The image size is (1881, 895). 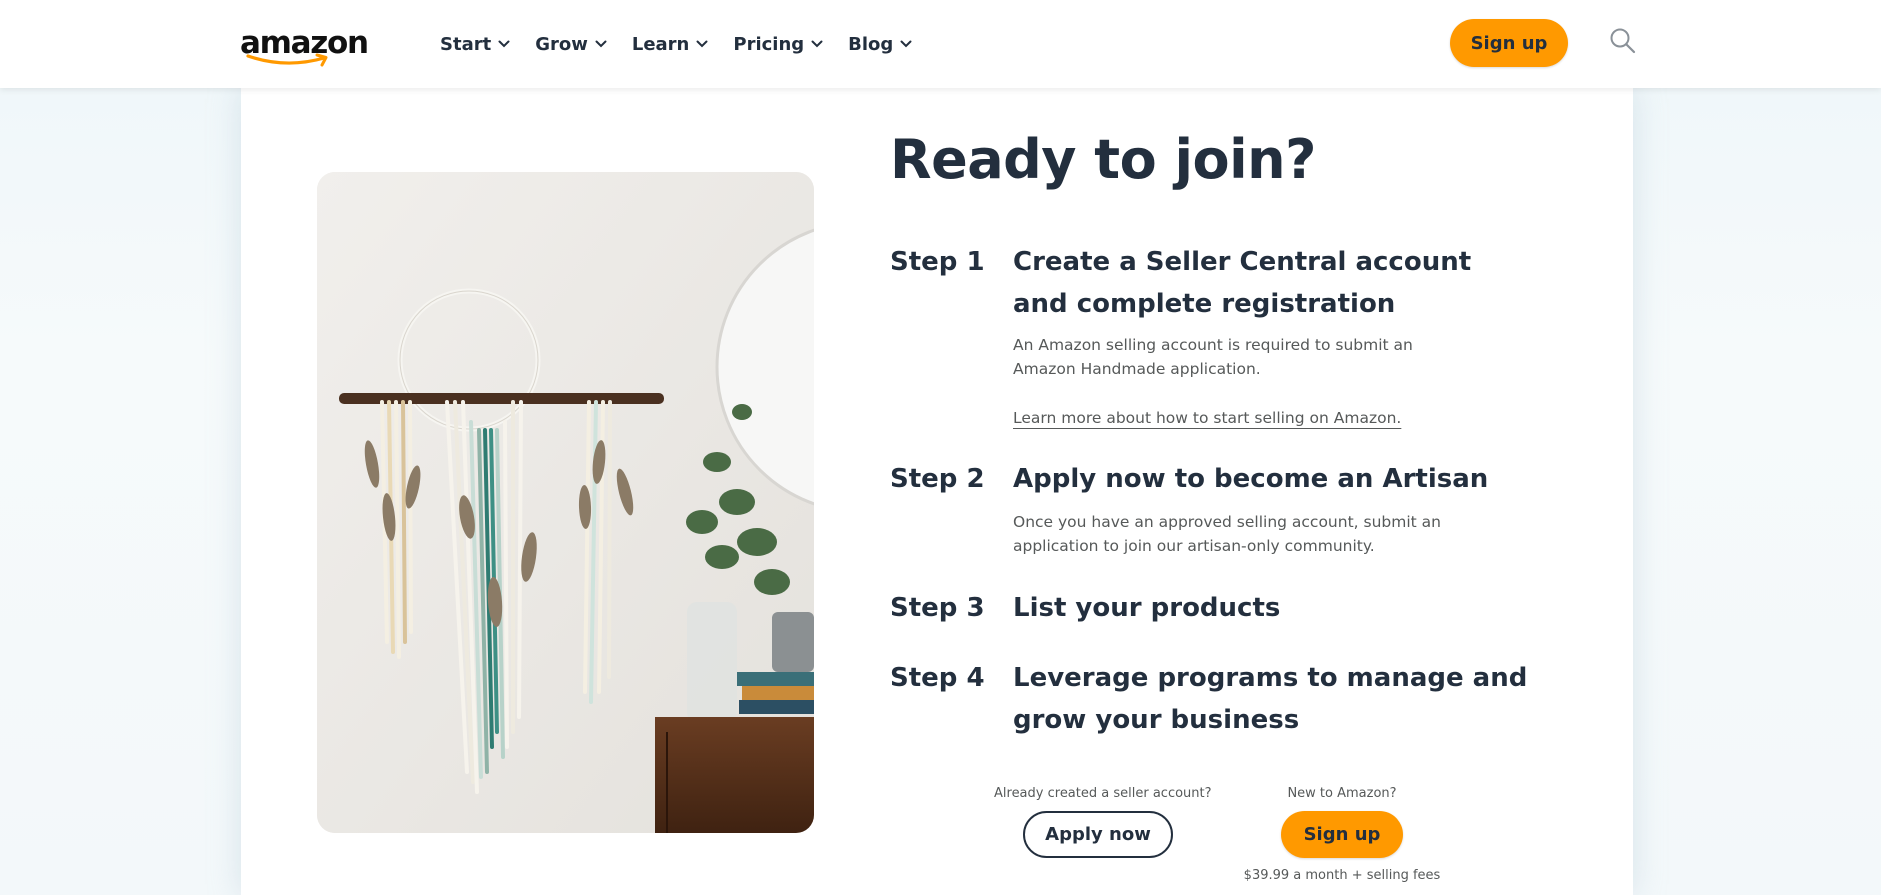 What do you see at coordinates (1342, 875) in the screenshot?
I see `fee-note: $39.99 a month + selling fees` at bounding box center [1342, 875].